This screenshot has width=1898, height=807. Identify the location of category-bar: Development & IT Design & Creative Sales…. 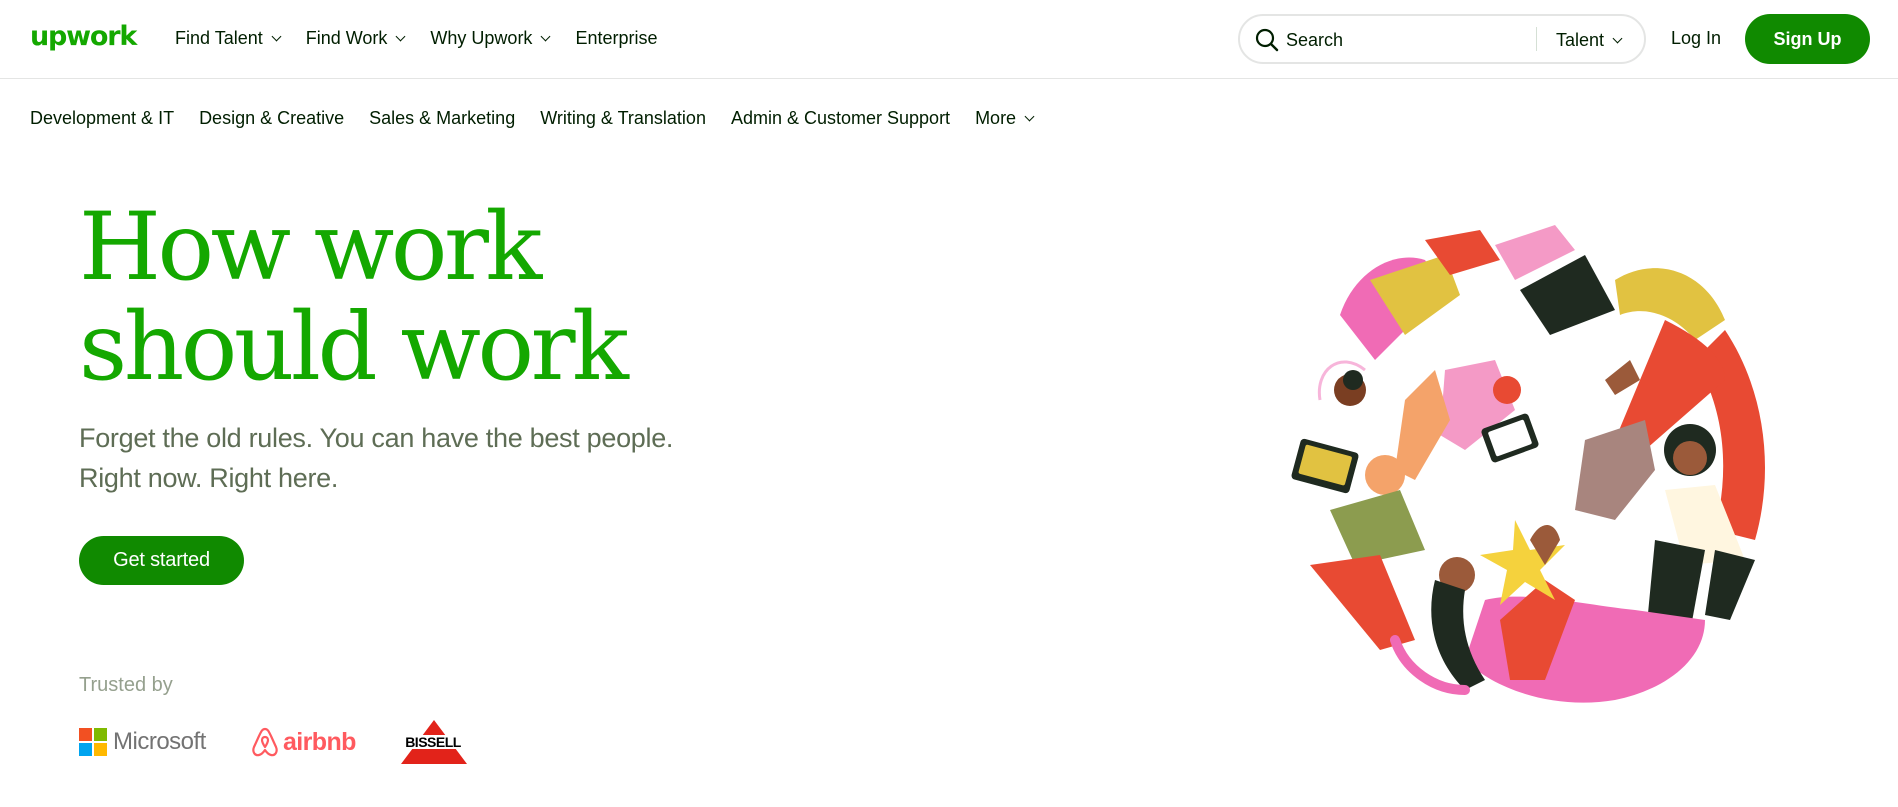
(532, 118).